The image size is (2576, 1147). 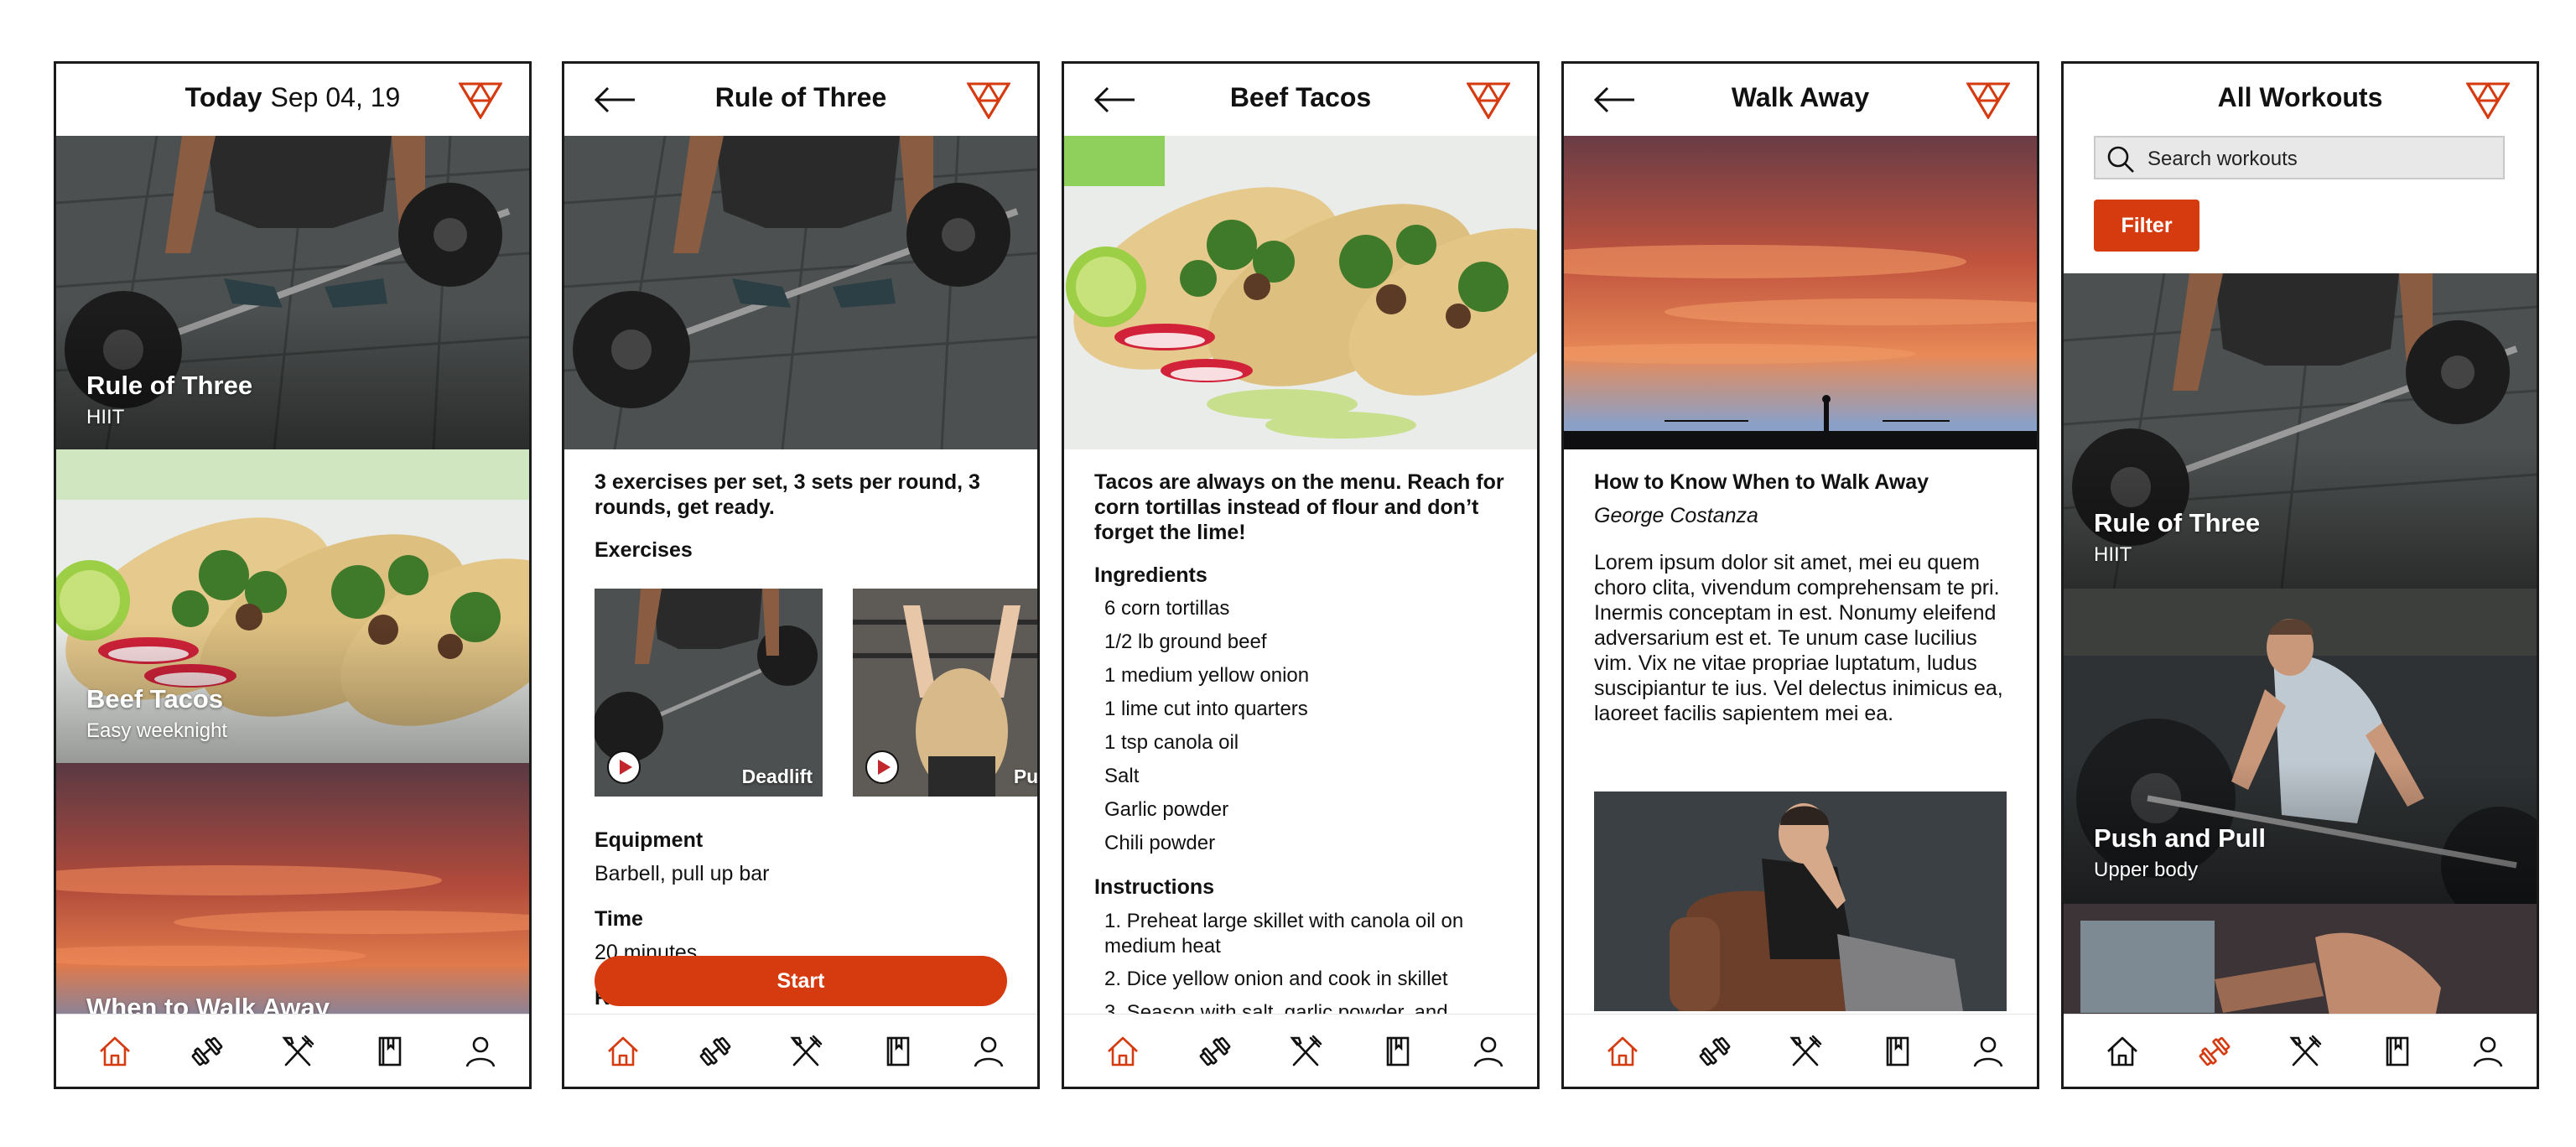 I want to click on ingredient-item: Salt, so click(x=1122, y=776).